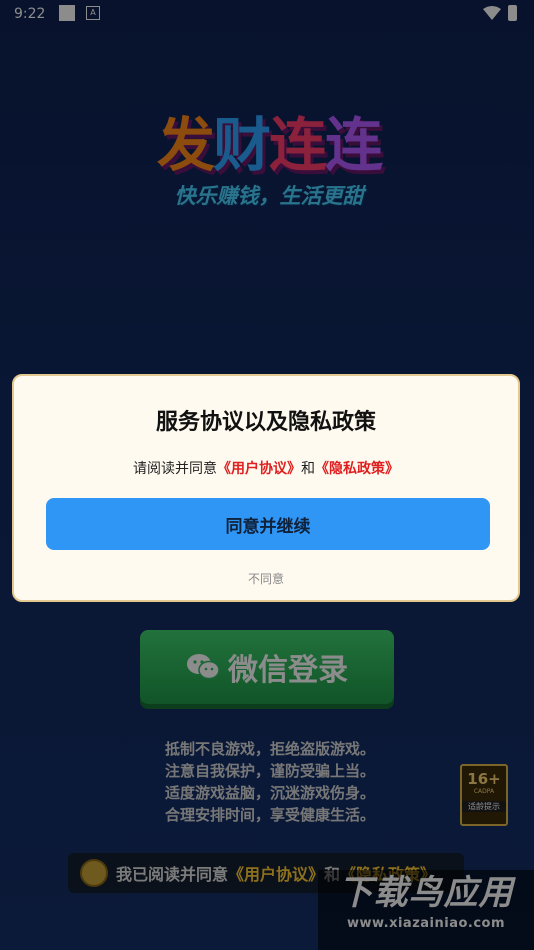 The image size is (534, 950). I want to click on dialog-user-agreement-link: 《用户协议》, so click(259, 469).